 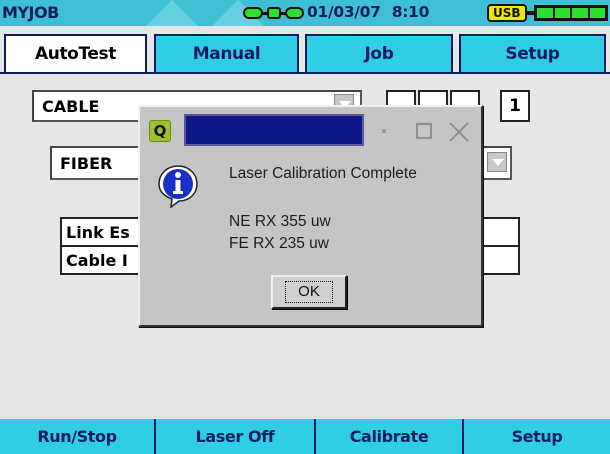 I want to click on job-title: MYJOB, so click(x=30, y=12).